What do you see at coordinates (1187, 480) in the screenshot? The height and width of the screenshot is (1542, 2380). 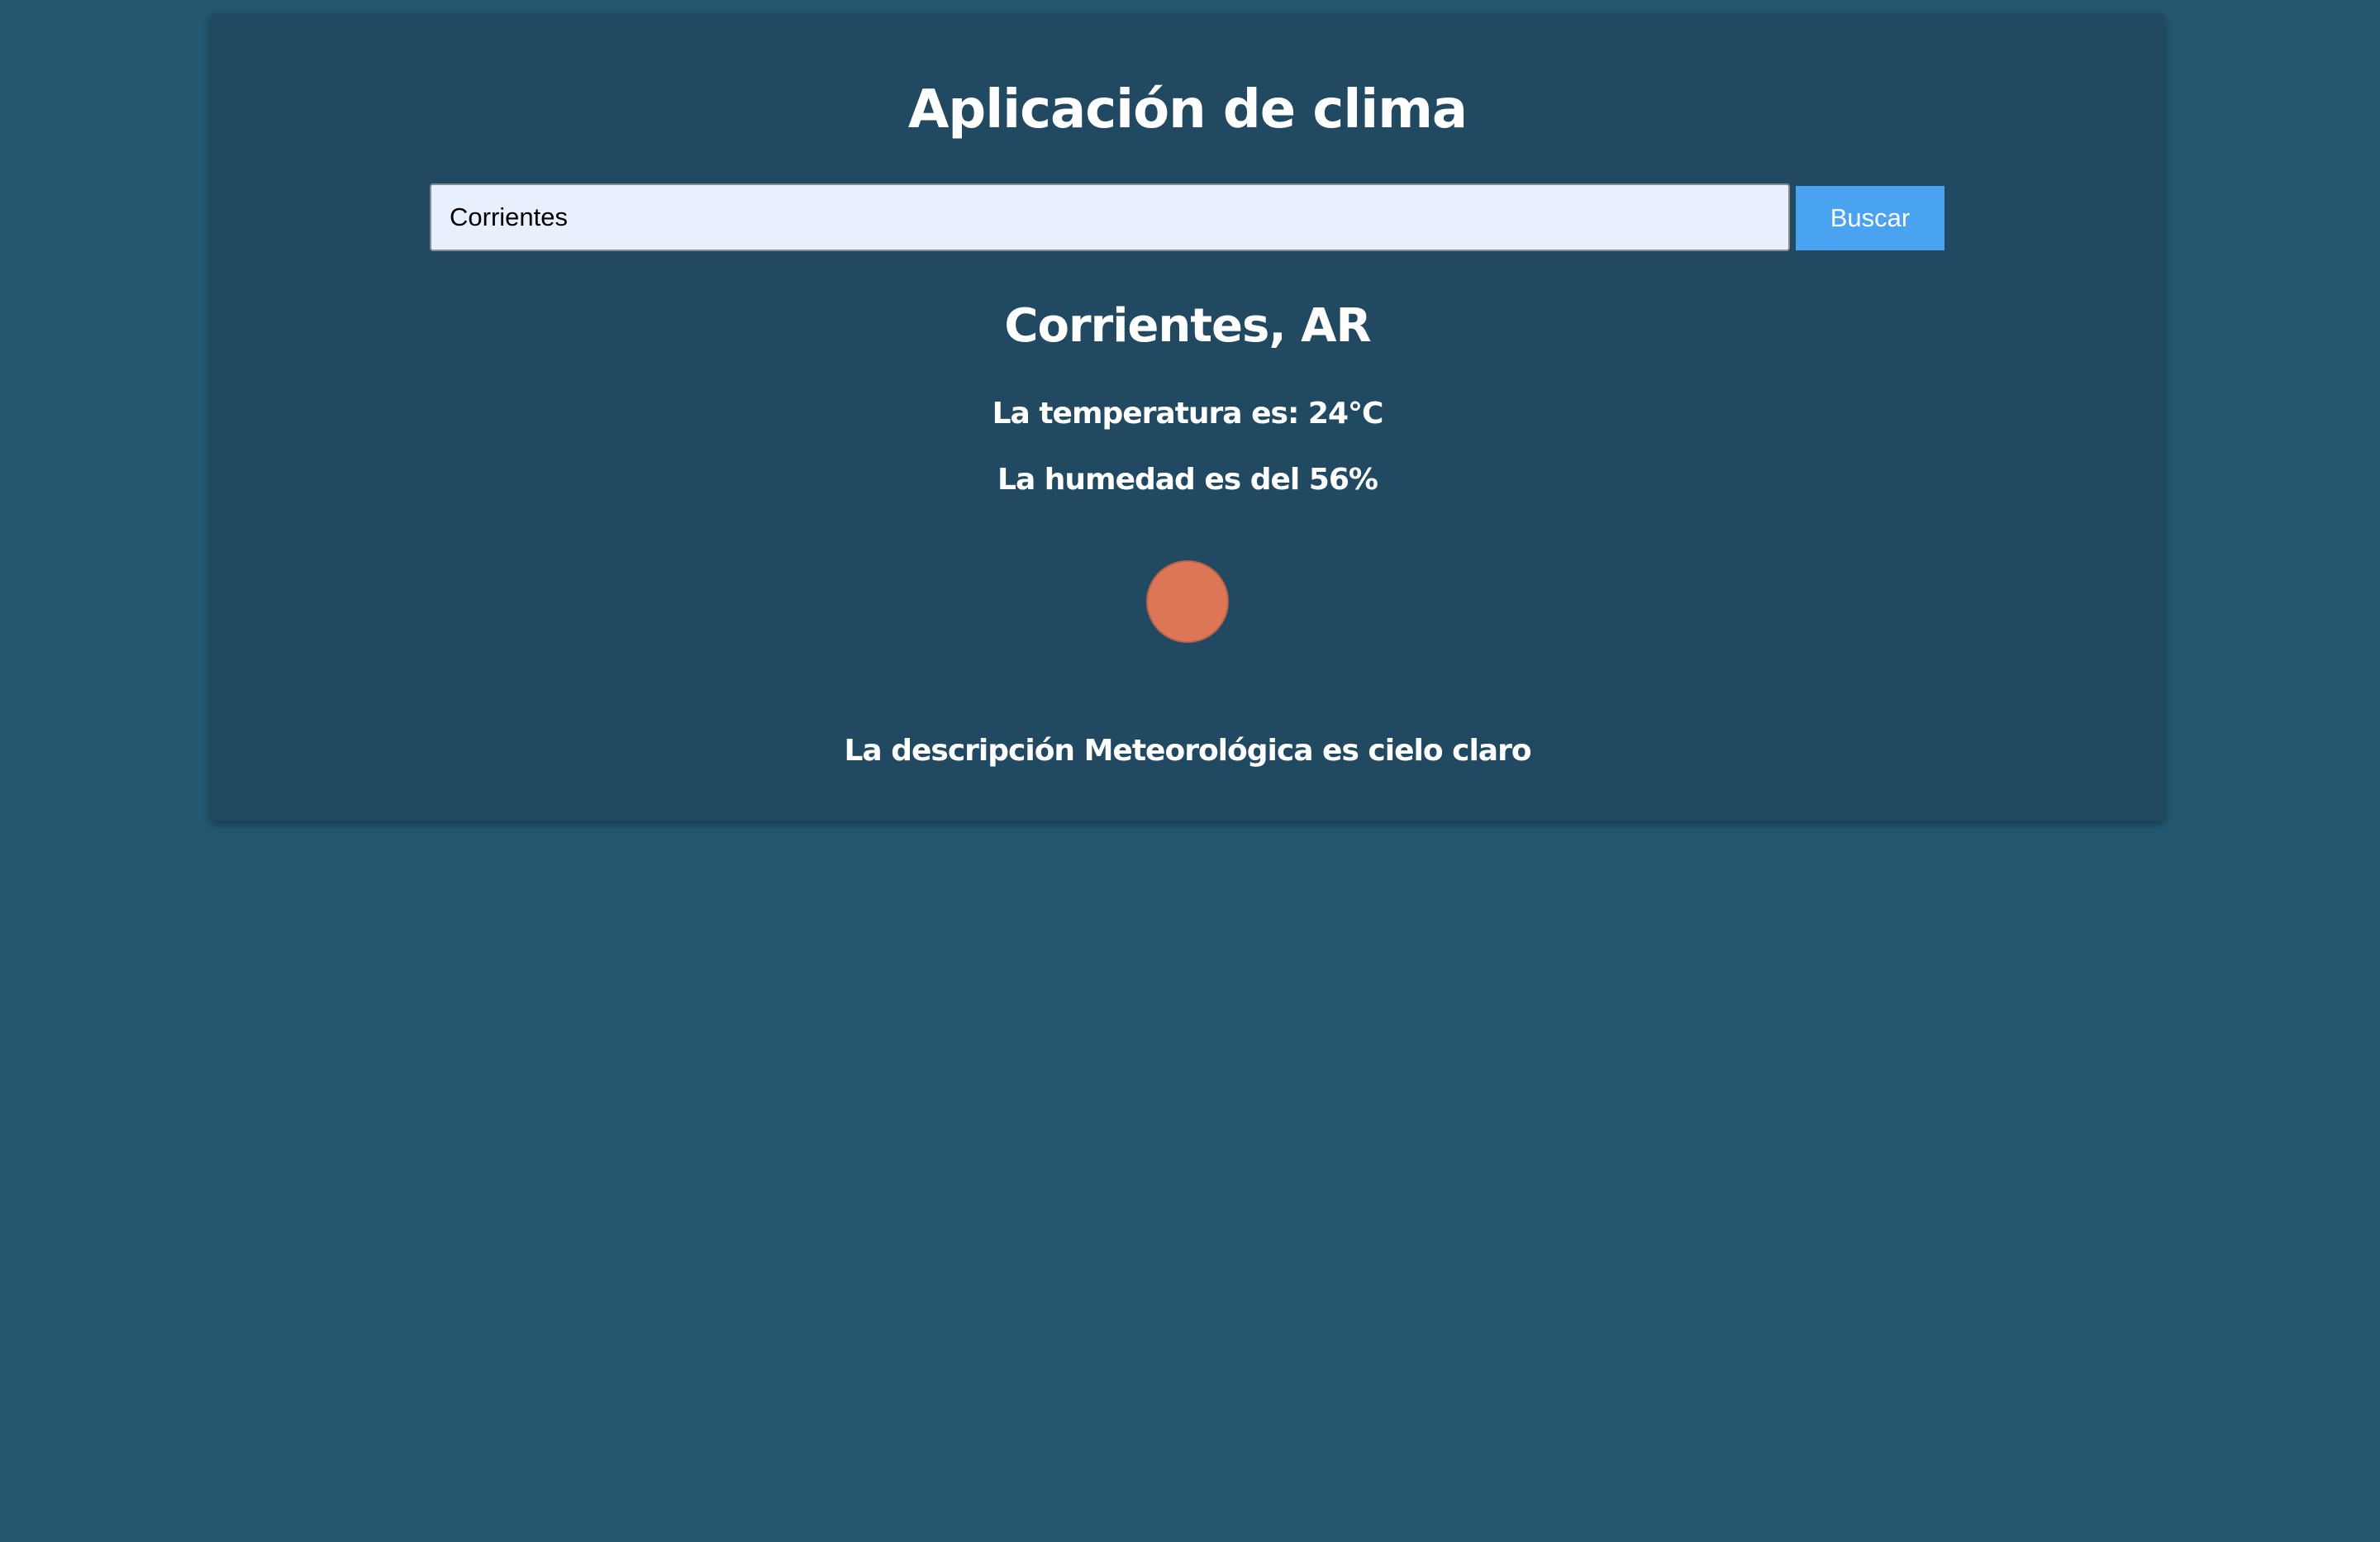 I see `humidity-text: La humedad es del 56%` at bounding box center [1187, 480].